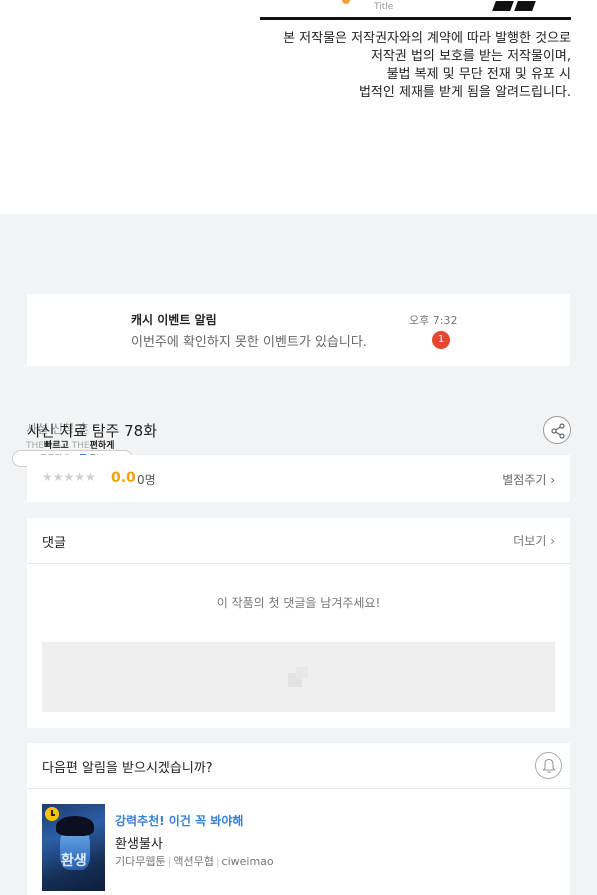  Describe the element at coordinates (415, 18) in the screenshot. I see `notice-divider` at that location.